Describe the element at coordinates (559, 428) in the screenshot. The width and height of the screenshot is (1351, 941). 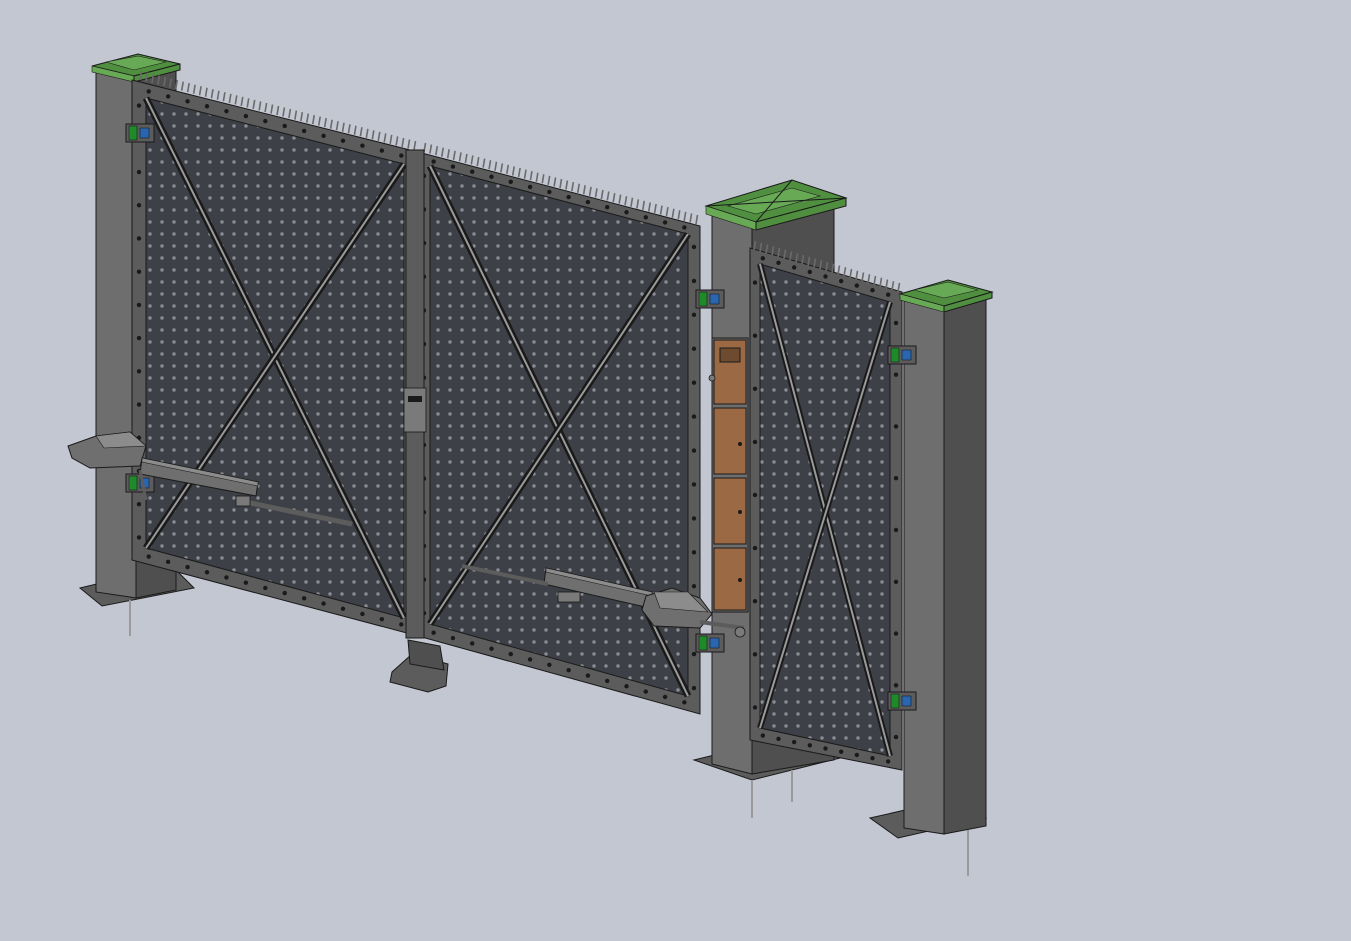
I see `gate-leaf-right` at that location.